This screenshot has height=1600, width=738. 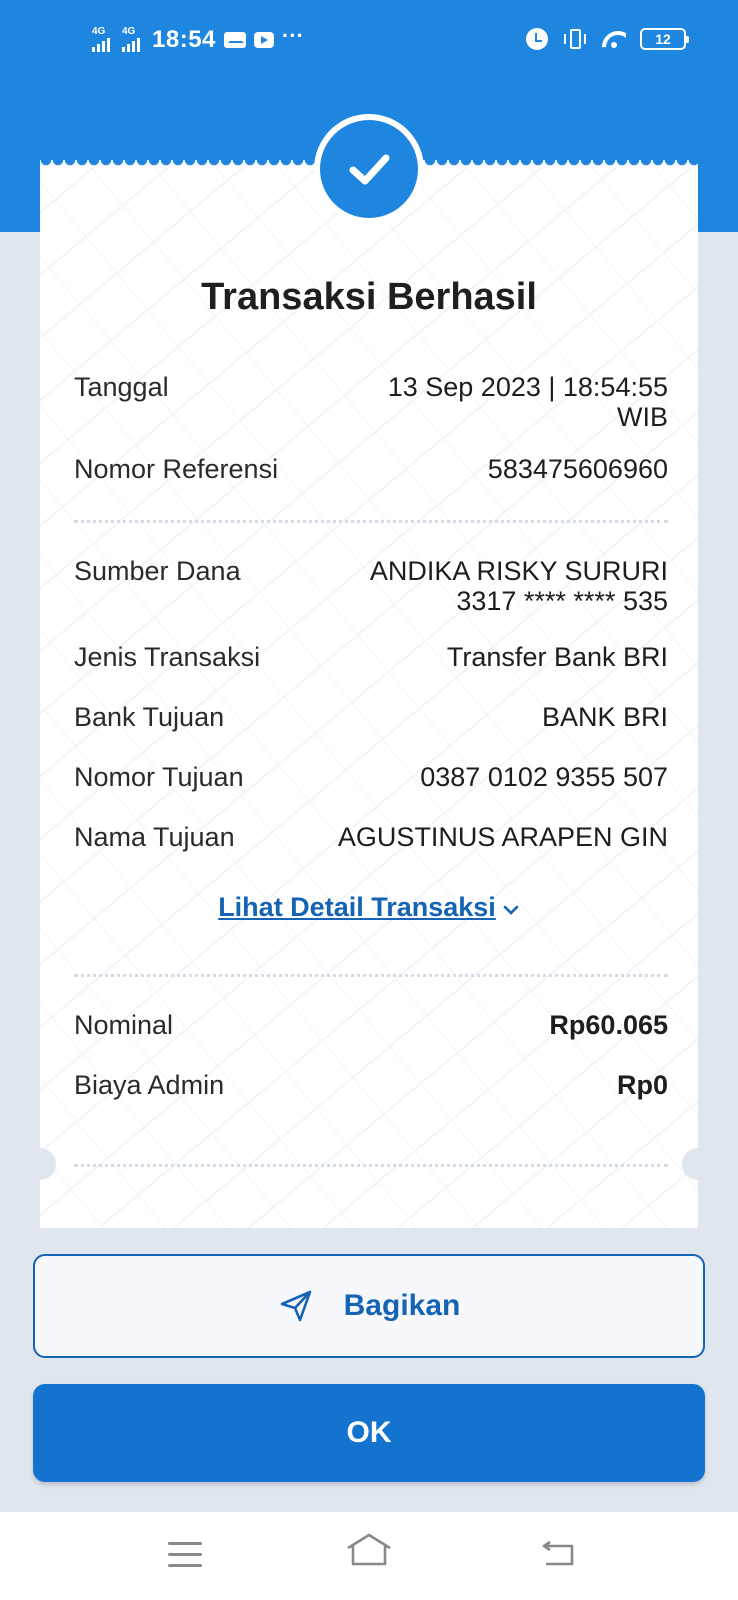 What do you see at coordinates (184, 39) in the screenshot?
I see `status-time: 18:54` at bounding box center [184, 39].